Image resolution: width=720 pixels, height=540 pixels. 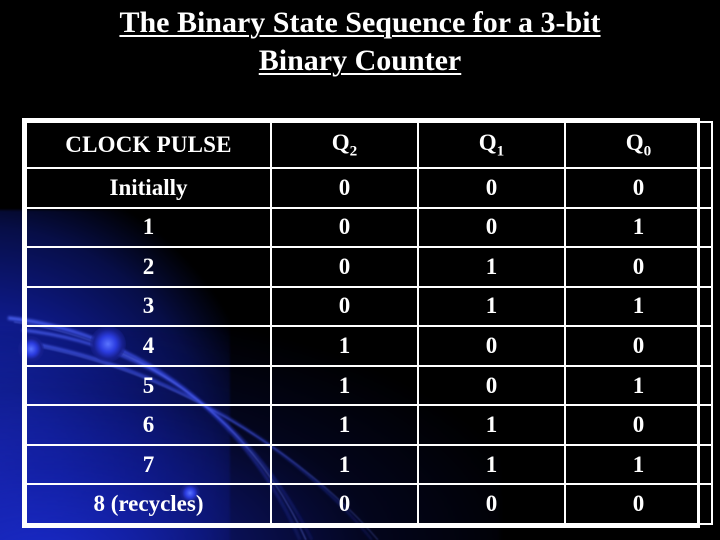 What do you see at coordinates (148, 346) in the screenshot?
I see `cell-pulse: 4` at bounding box center [148, 346].